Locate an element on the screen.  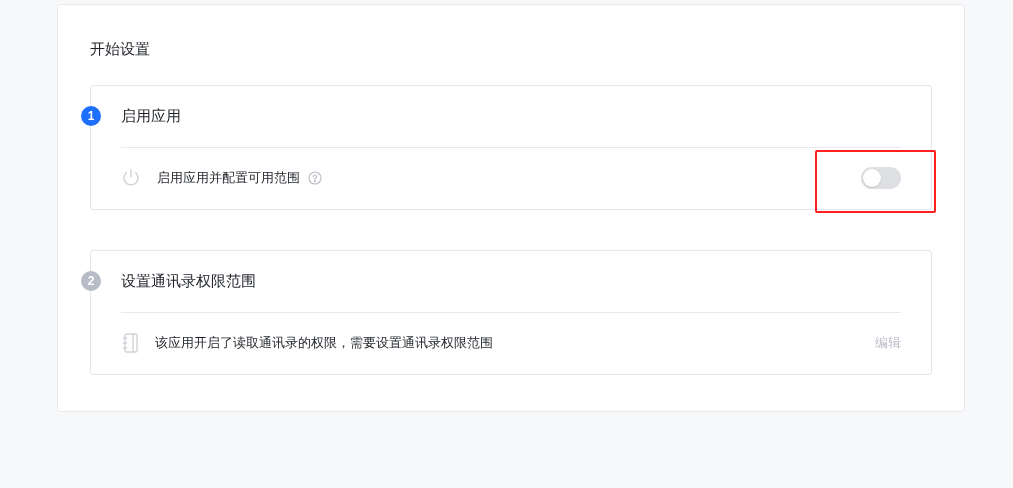
help-icon is located at coordinates (315, 178).